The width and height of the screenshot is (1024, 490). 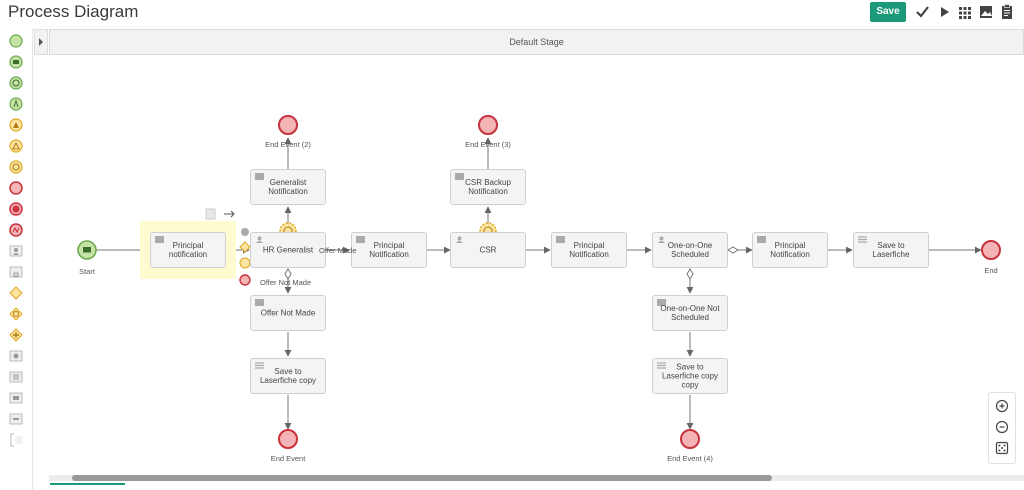 I want to click on stage-collapse-toggle, so click(x=41, y=42).